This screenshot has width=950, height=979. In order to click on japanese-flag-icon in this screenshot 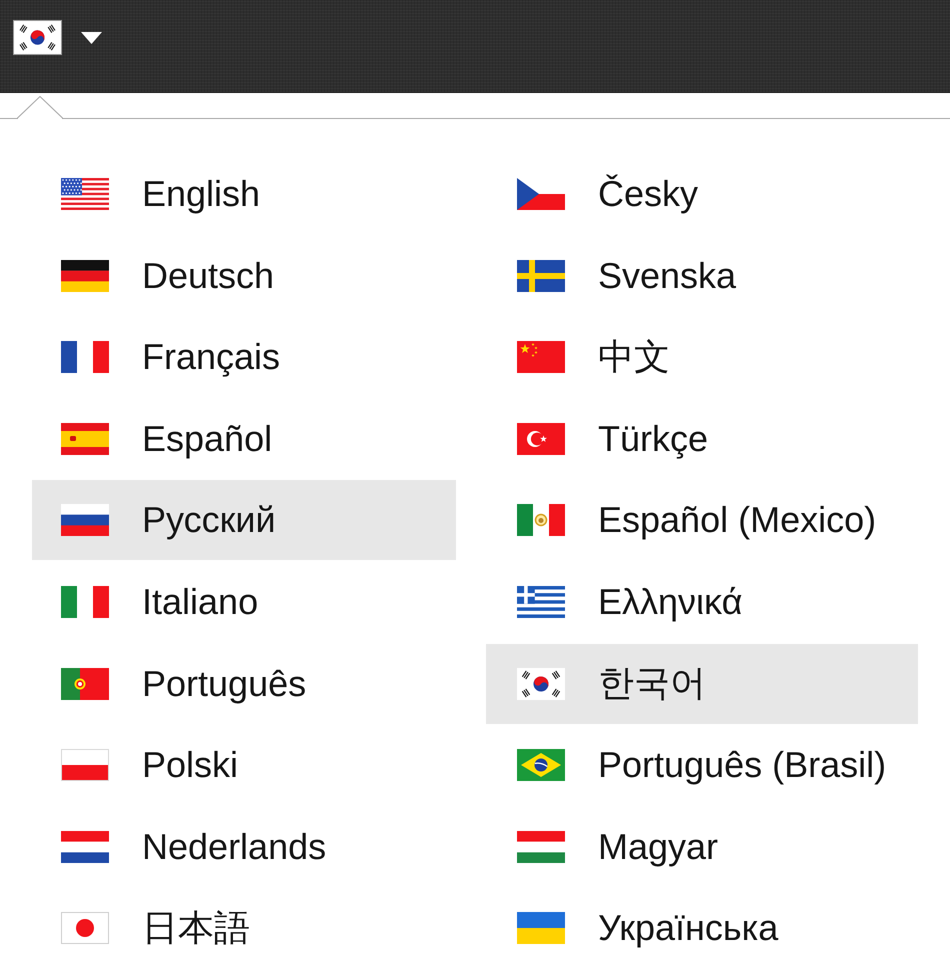, I will do `click(85, 928)`.